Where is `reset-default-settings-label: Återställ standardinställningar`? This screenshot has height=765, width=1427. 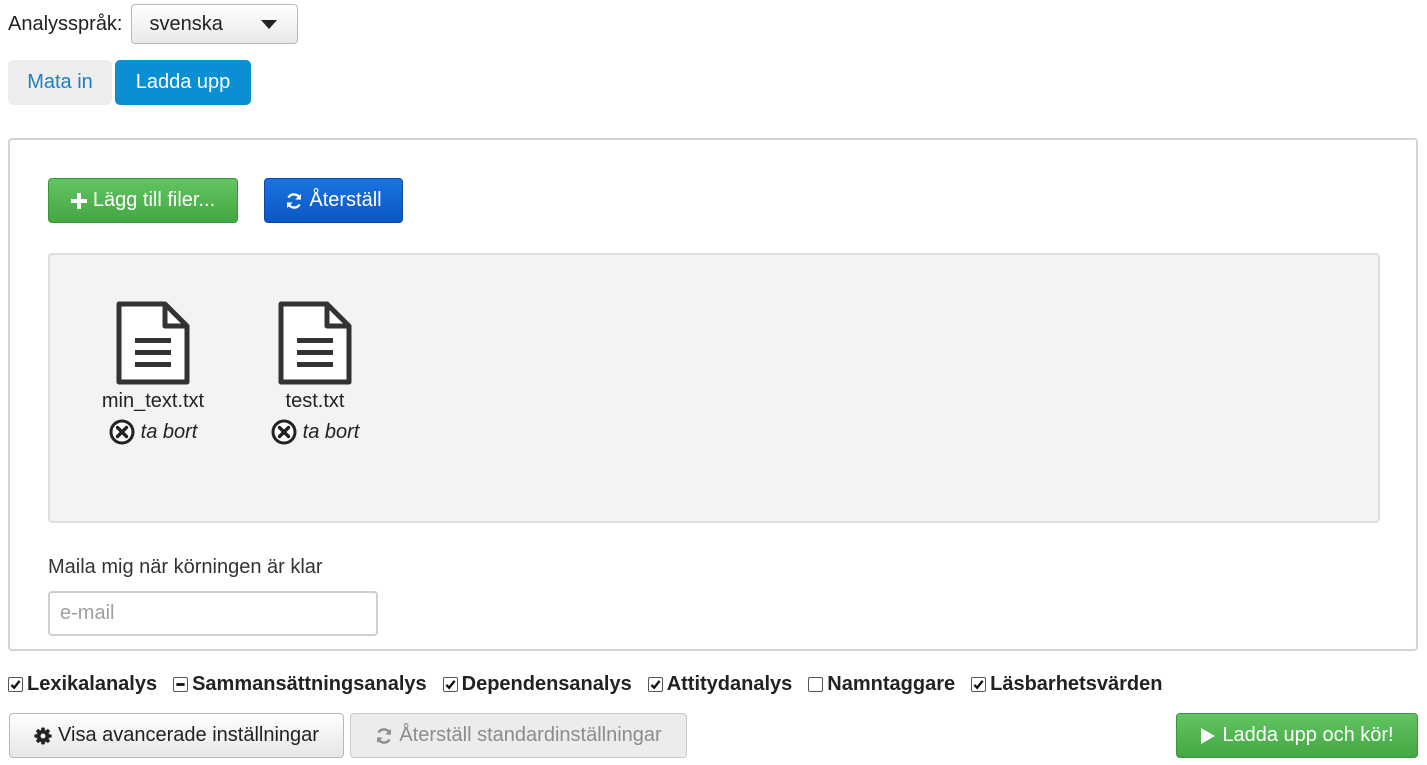 reset-default-settings-label: Återställ standardinställningar is located at coordinates (530, 735).